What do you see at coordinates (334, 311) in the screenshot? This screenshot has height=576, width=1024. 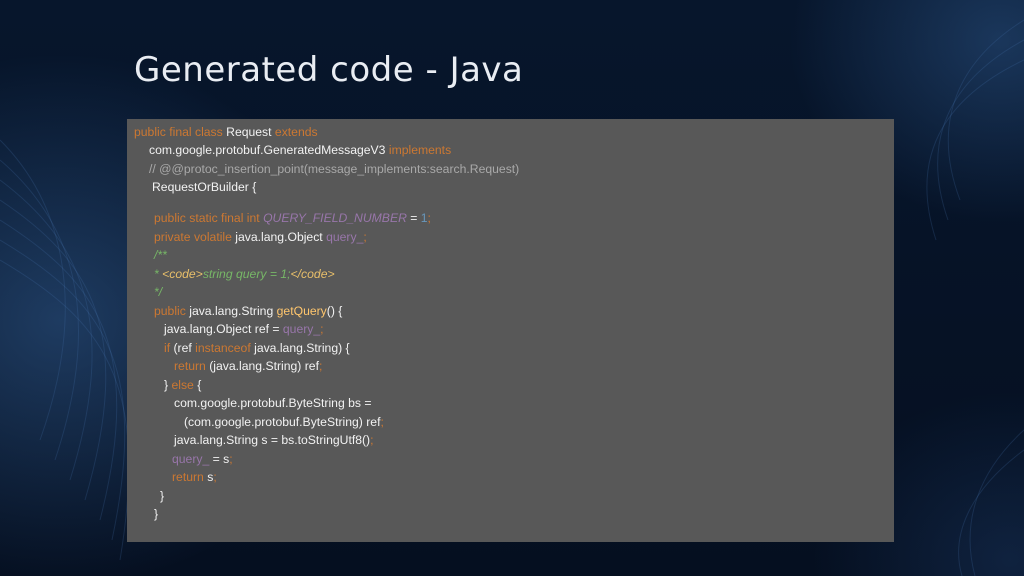 I see `code-token: () {` at bounding box center [334, 311].